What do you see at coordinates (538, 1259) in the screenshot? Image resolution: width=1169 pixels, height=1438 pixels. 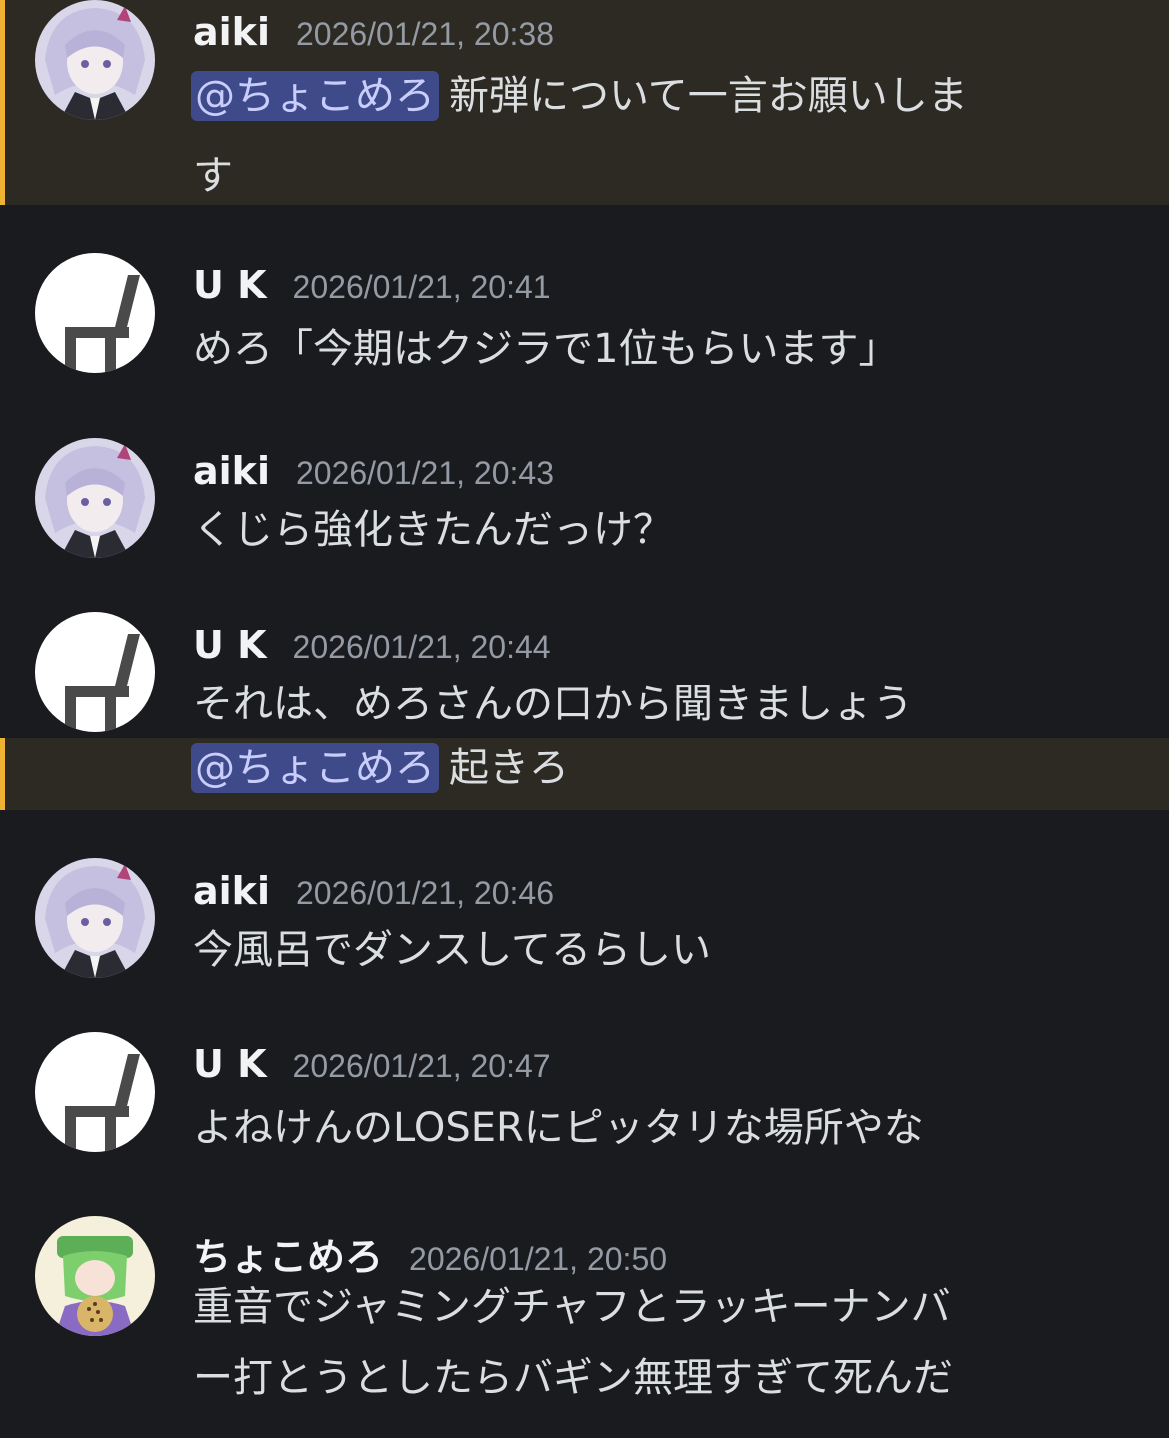 I see `timestamp: 2026/01/21, 20:50` at bounding box center [538, 1259].